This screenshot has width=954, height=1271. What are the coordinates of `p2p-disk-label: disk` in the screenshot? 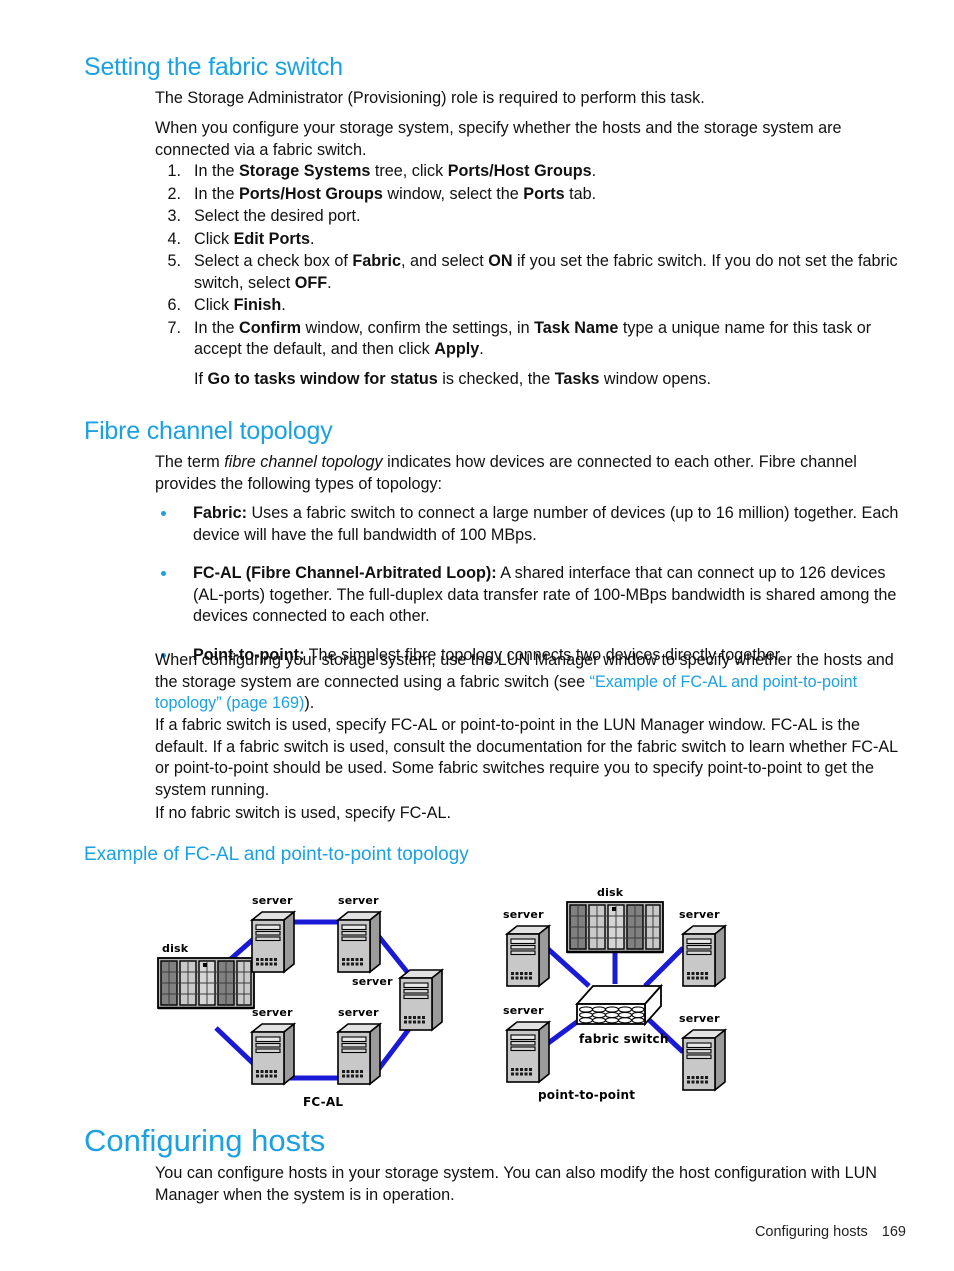 It's located at (610, 892).